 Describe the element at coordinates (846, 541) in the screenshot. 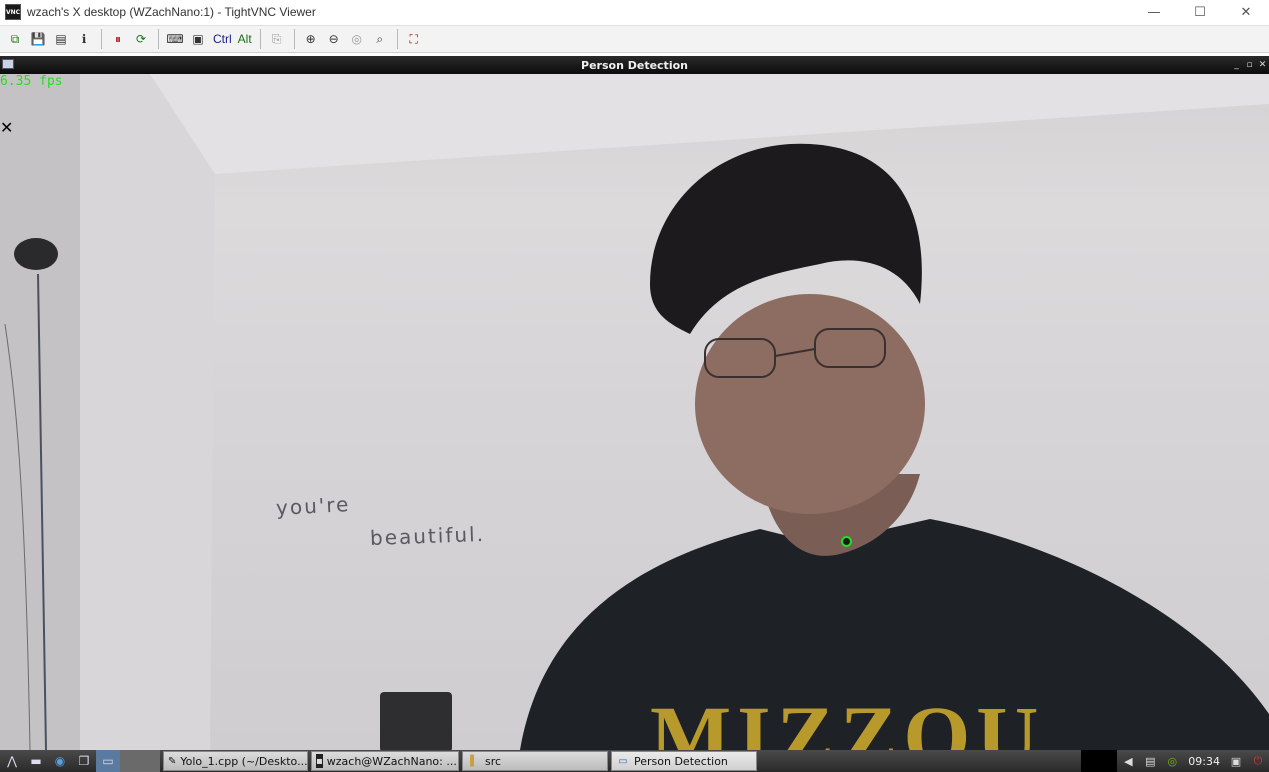

I see `detection-marker` at that location.